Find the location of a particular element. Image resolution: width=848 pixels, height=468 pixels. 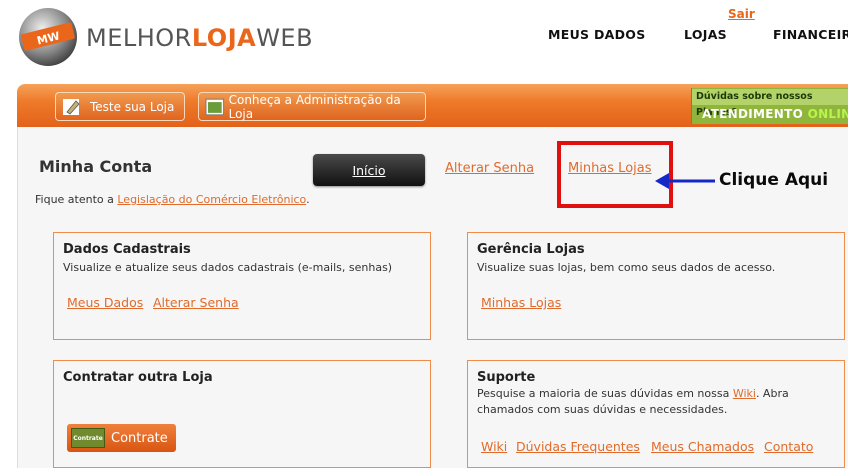

notice-prefix: Fique atento a is located at coordinates (76, 199).